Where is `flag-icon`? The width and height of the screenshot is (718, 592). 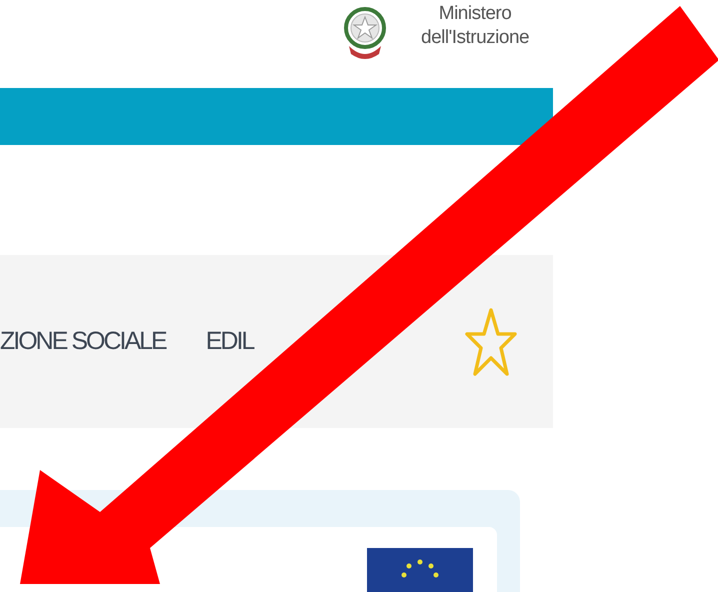
flag-icon is located at coordinates (420, 570).